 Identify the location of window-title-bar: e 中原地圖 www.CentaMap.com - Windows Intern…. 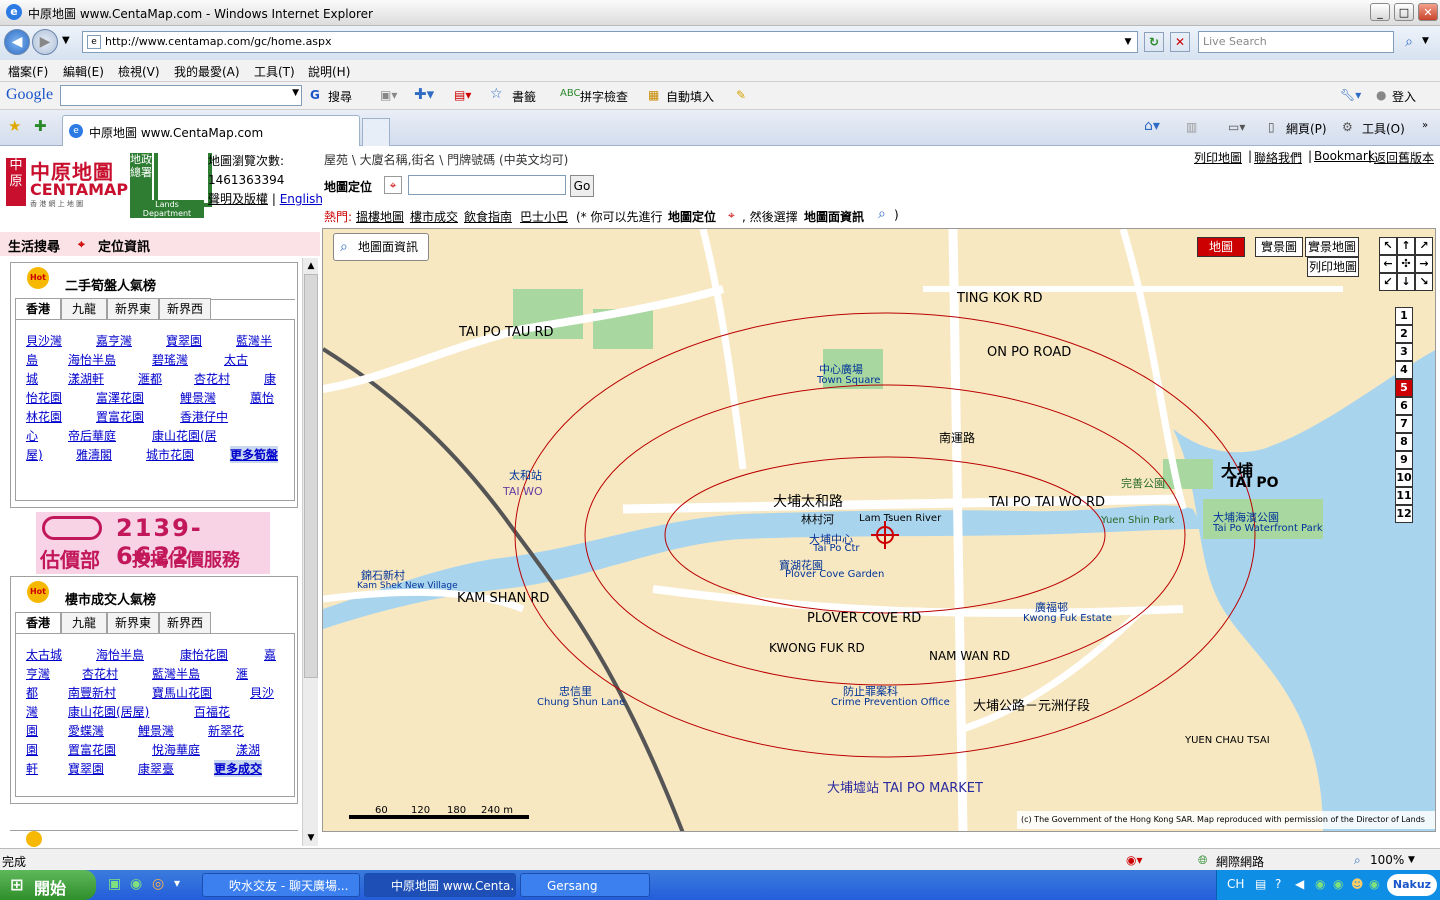
(720, 13).